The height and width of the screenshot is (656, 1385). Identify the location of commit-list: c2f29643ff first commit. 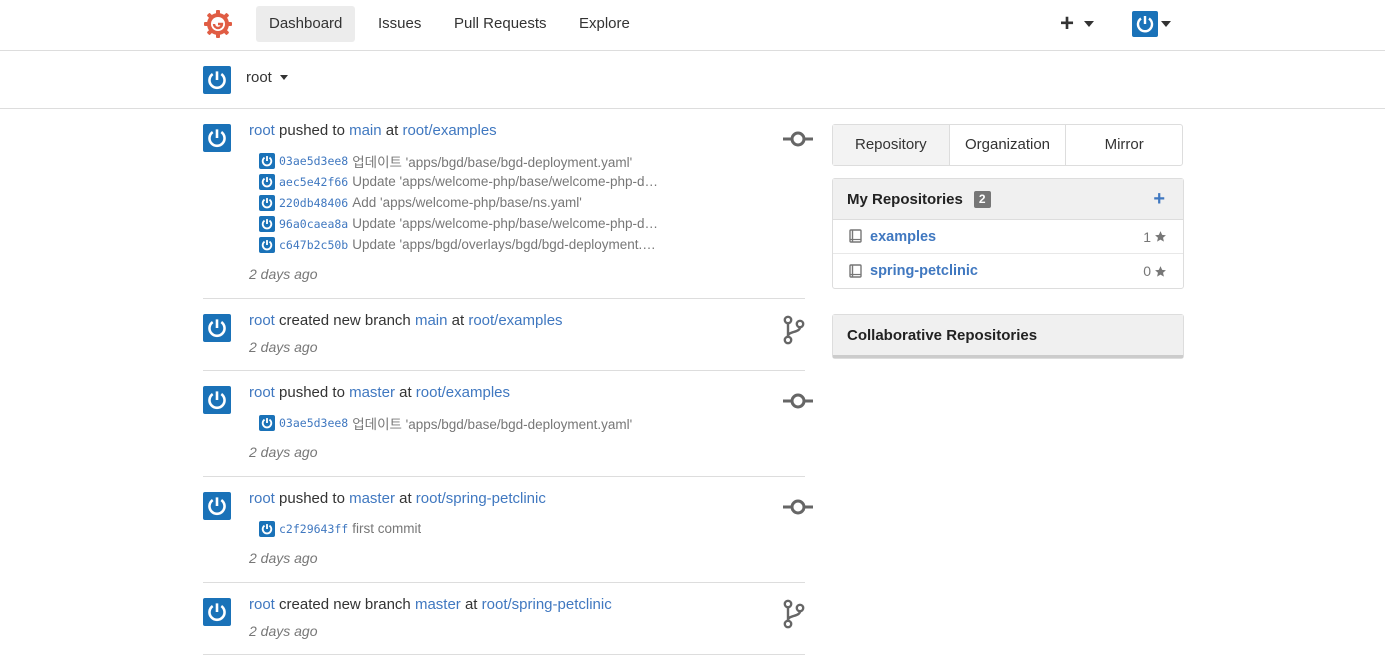
(532, 528).